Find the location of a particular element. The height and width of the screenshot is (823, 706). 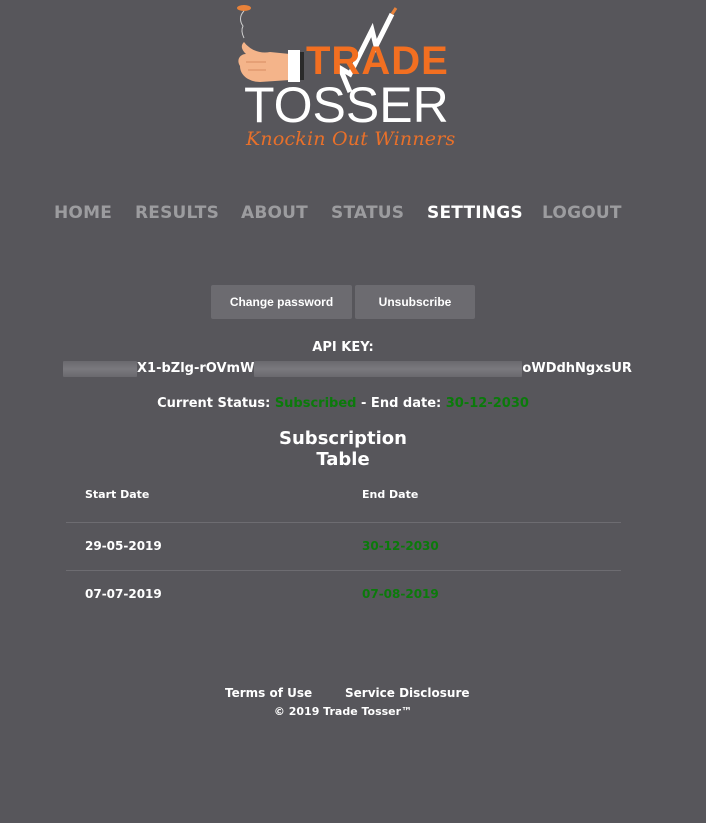

api-key-value: X1-bZlg-rOVmW oWDdhNgxsUR is located at coordinates (347, 369).